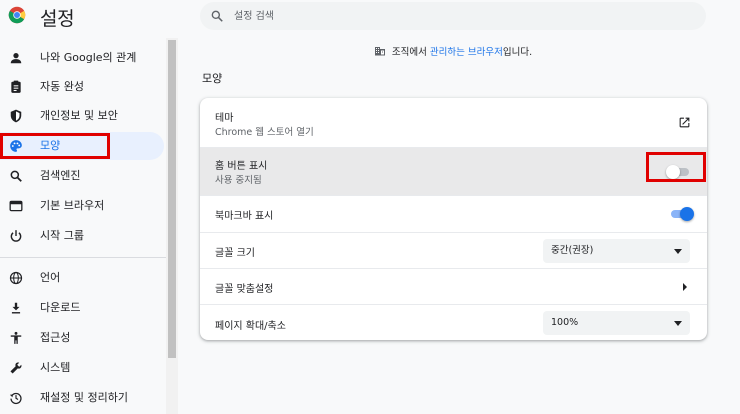 Image resolution: width=740 pixels, height=414 pixels. Describe the element at coordinates (62, 235) in the screenshot. I see `sidebar-item-label: 시작 그룹` at that location.